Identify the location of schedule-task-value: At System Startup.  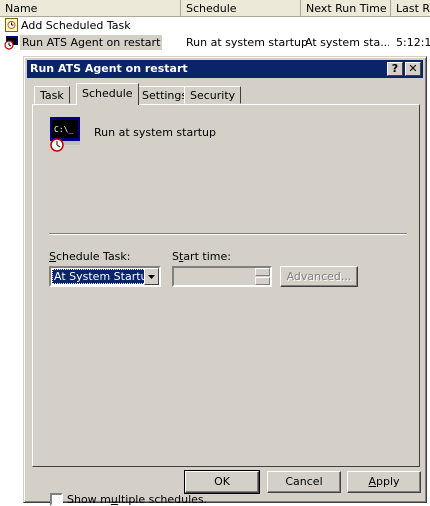
(104, 276).